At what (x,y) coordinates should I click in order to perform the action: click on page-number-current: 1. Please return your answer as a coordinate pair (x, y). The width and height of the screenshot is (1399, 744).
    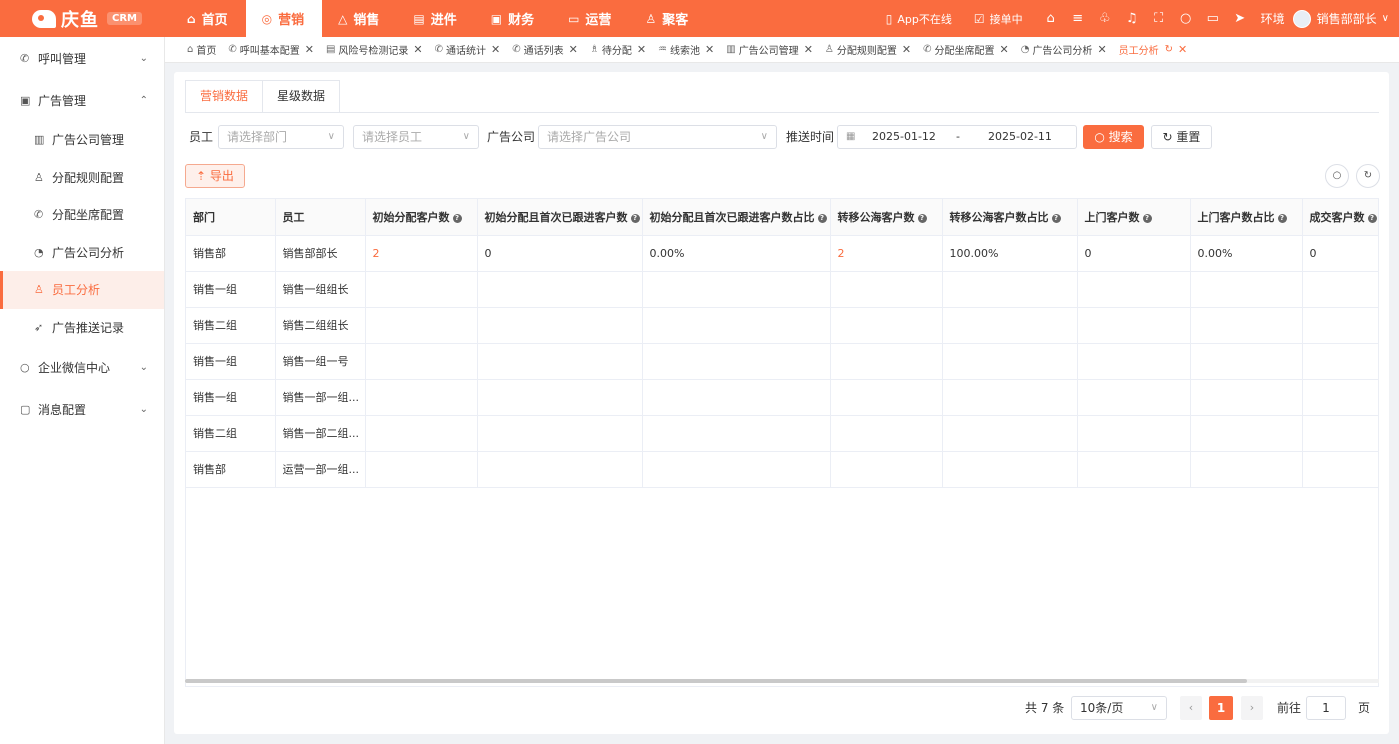
    Looking at the image, I should click on (1221, 708).